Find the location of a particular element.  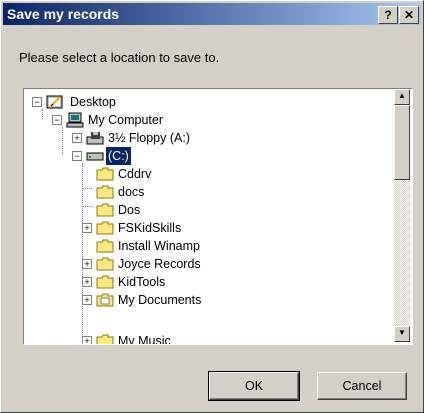

tree-node-kidtools: + KidTools is located at coordinates (204, 282).